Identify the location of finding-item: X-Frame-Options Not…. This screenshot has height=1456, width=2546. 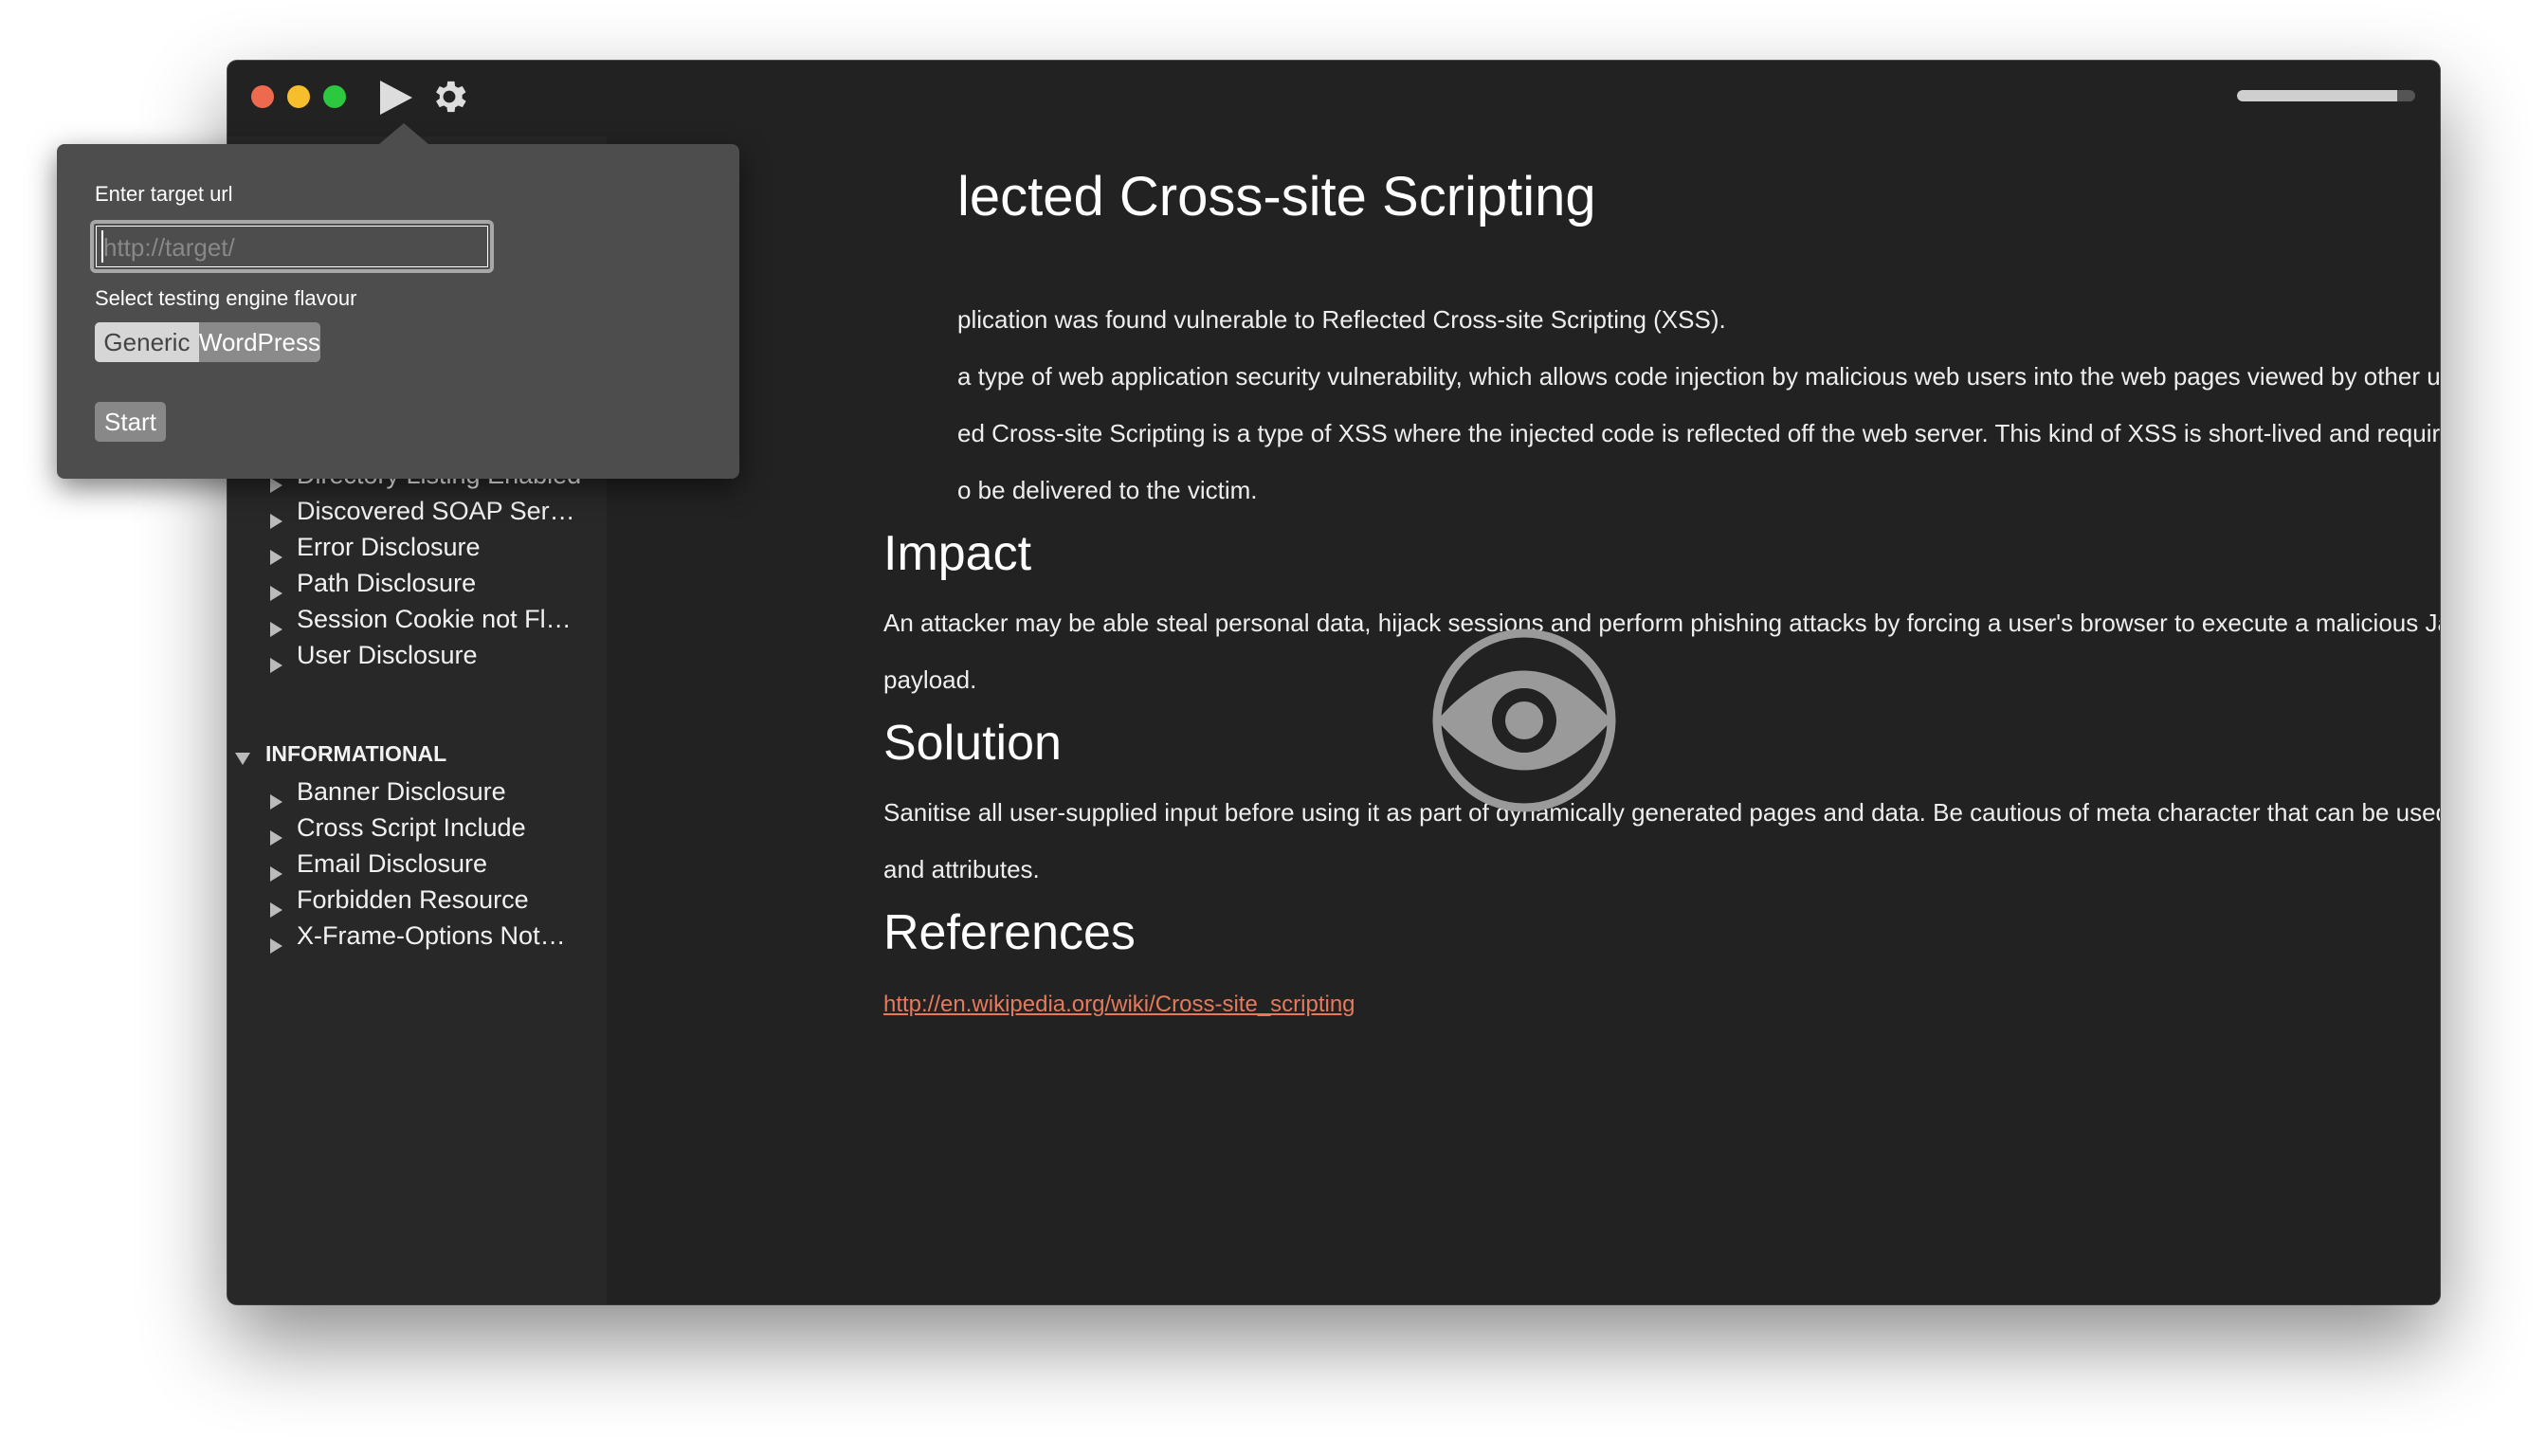
(432, 936).